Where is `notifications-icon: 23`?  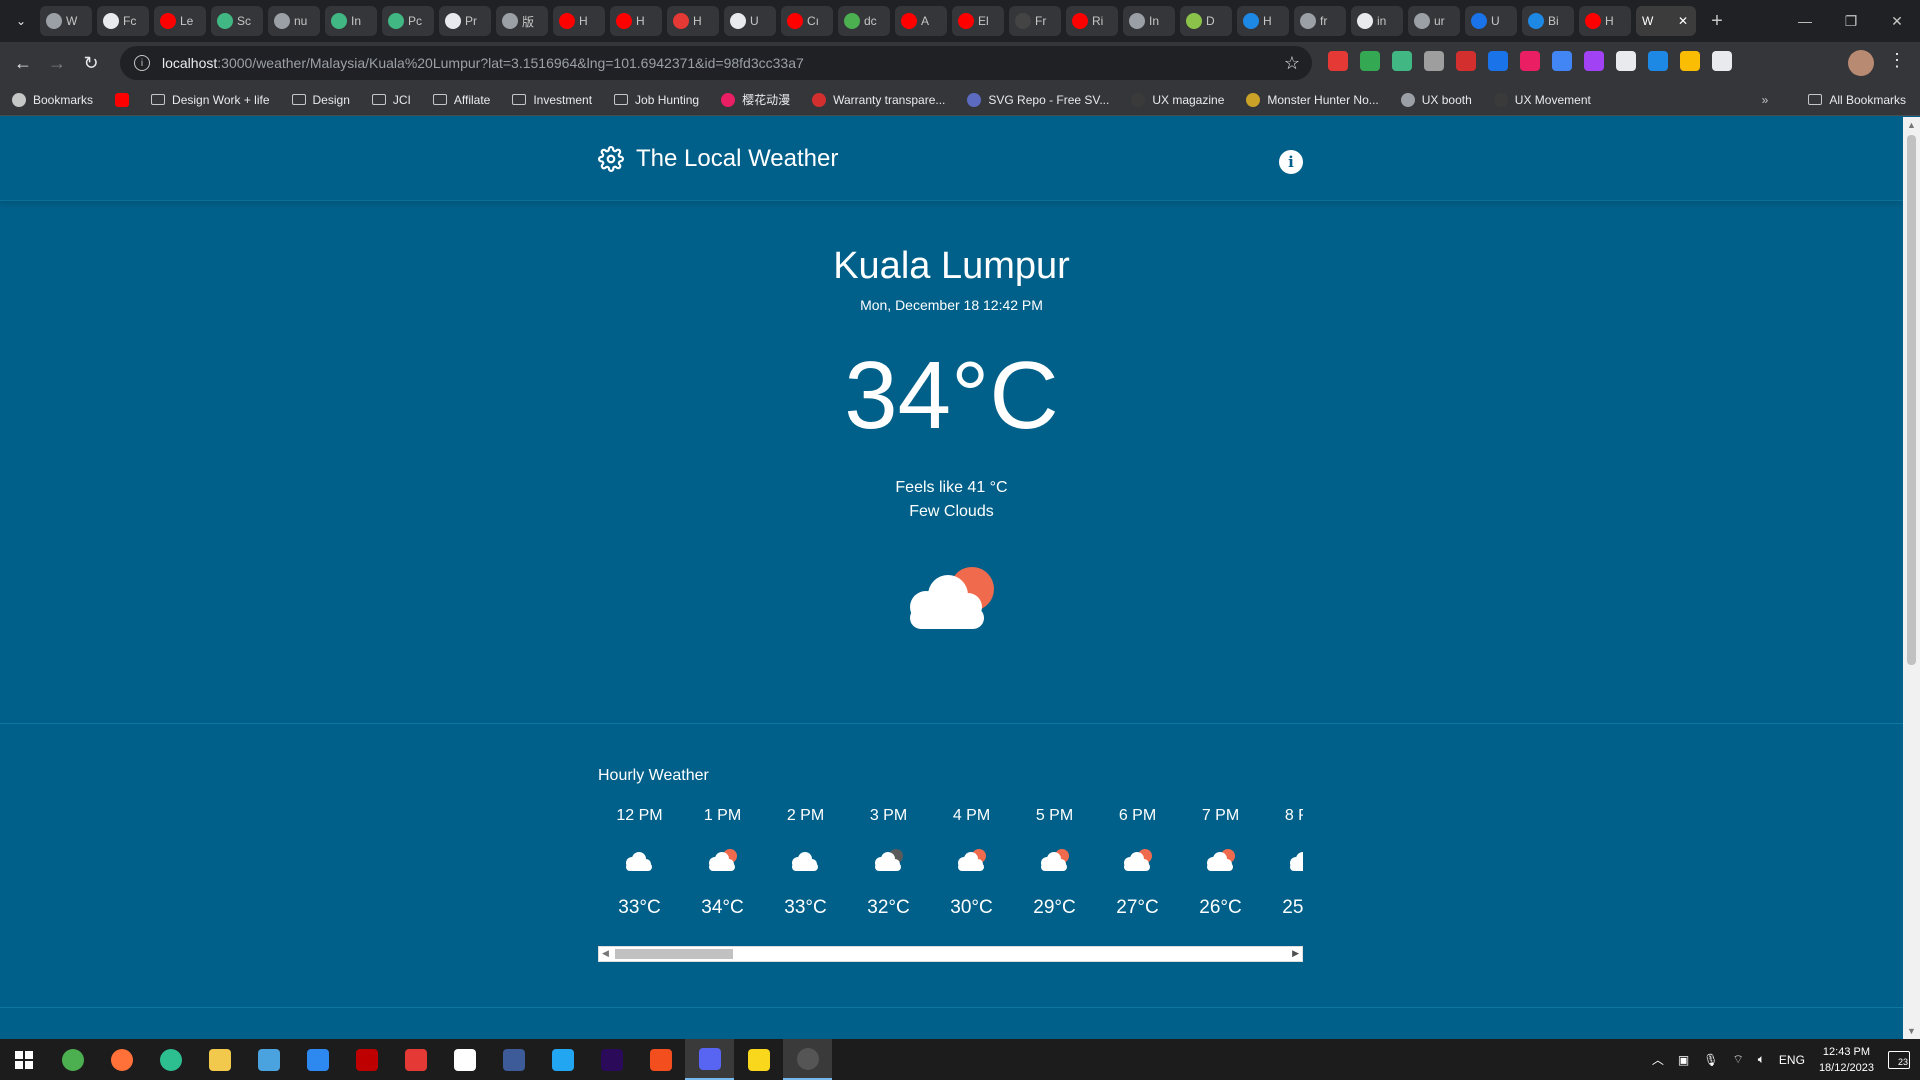
notifications-icon: 23 is located at coordinates (1899, 1059).